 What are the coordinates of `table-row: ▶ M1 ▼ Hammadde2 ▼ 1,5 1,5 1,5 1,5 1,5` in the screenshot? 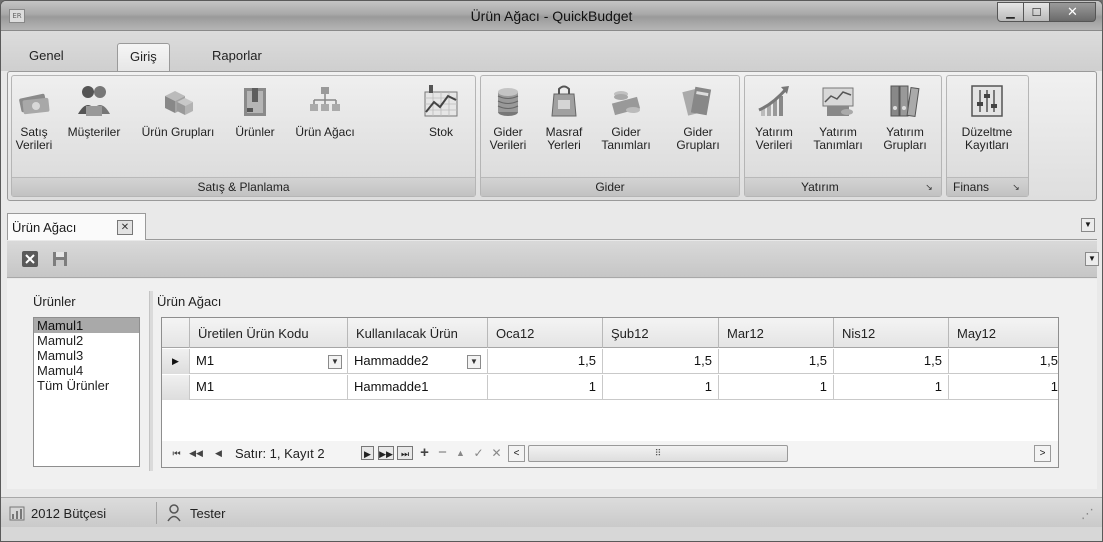 It's located at (610, 361).